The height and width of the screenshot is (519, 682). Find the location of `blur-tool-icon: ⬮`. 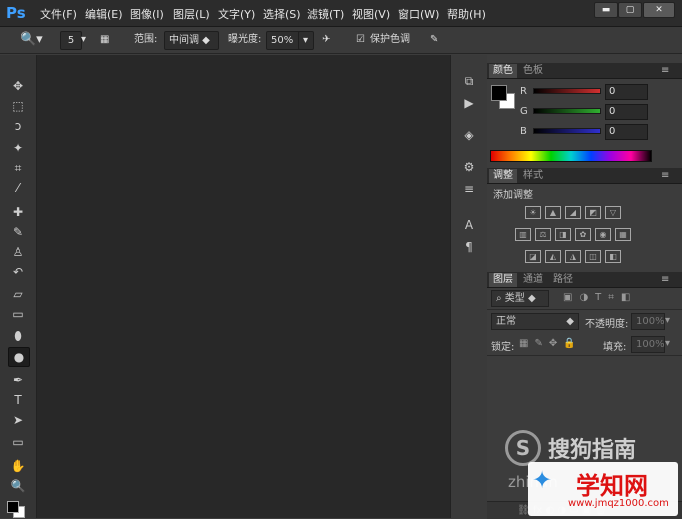

blur-tool-icon: ⬮ is located at coordinates (18, 336).